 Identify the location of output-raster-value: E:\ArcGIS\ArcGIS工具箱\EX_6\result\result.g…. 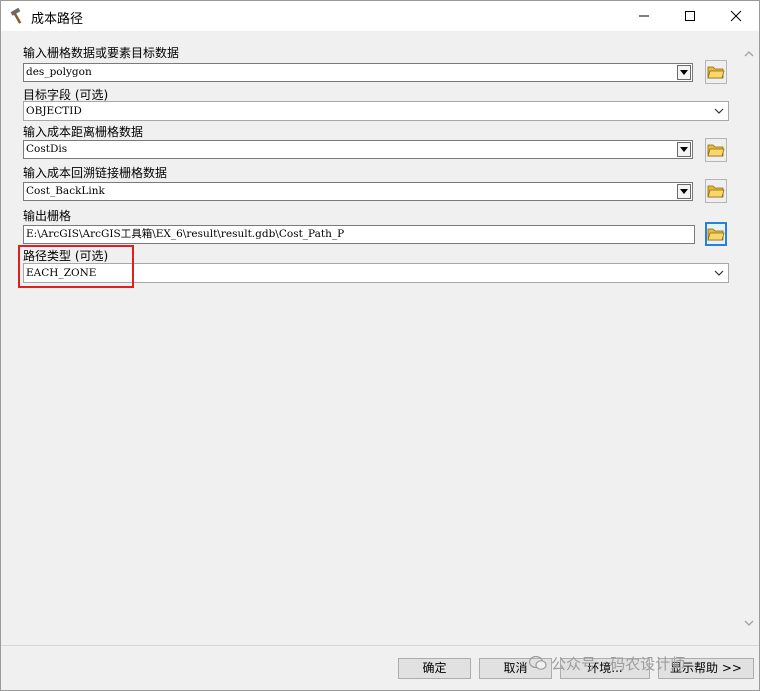
(185, 234).